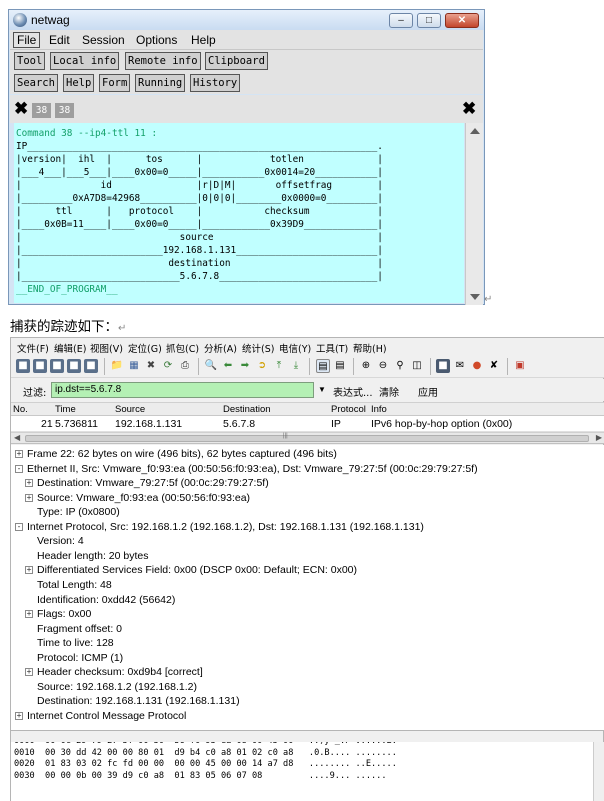 The width and height of the screenshot is (604, 801). Describe the element at coordinates (477, 366) in the screenshot. I see `coloring-rules-icon: ●` at that location.